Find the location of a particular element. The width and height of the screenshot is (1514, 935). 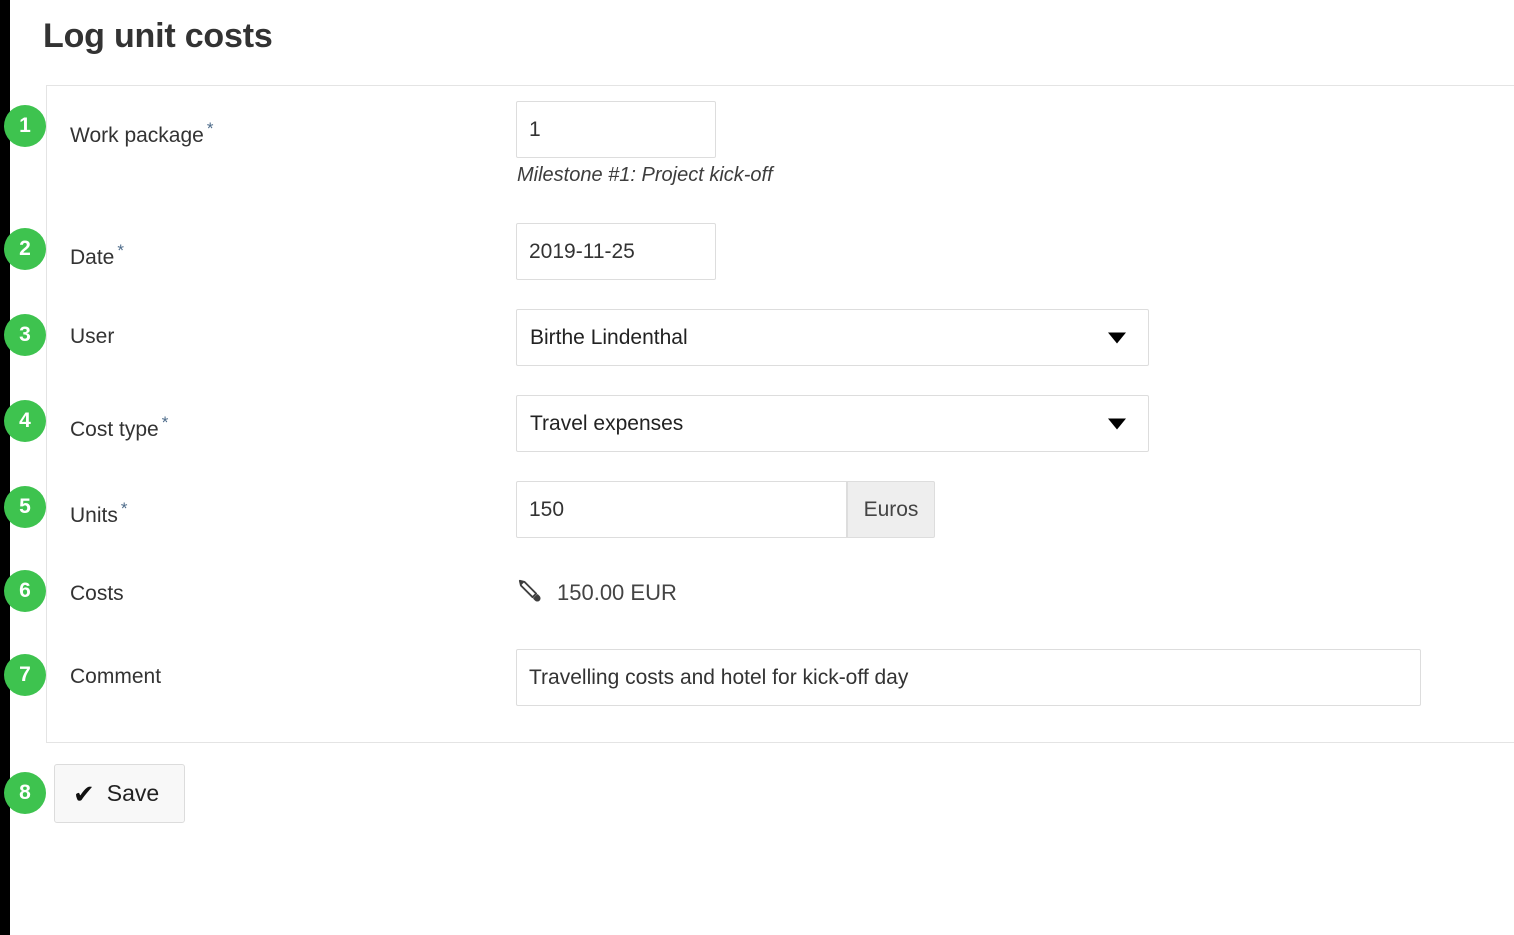

user-label: User is located at coordinates (92, 337).